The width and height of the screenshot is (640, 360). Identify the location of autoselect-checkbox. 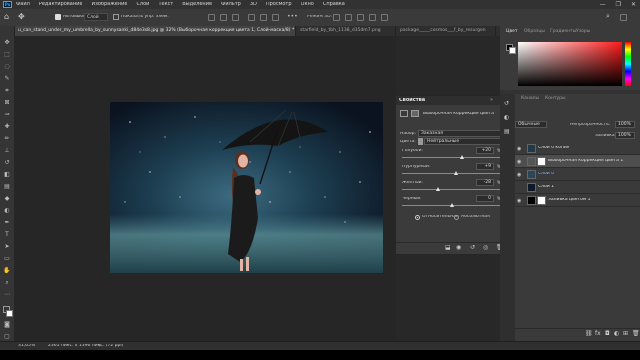
(58, 17).